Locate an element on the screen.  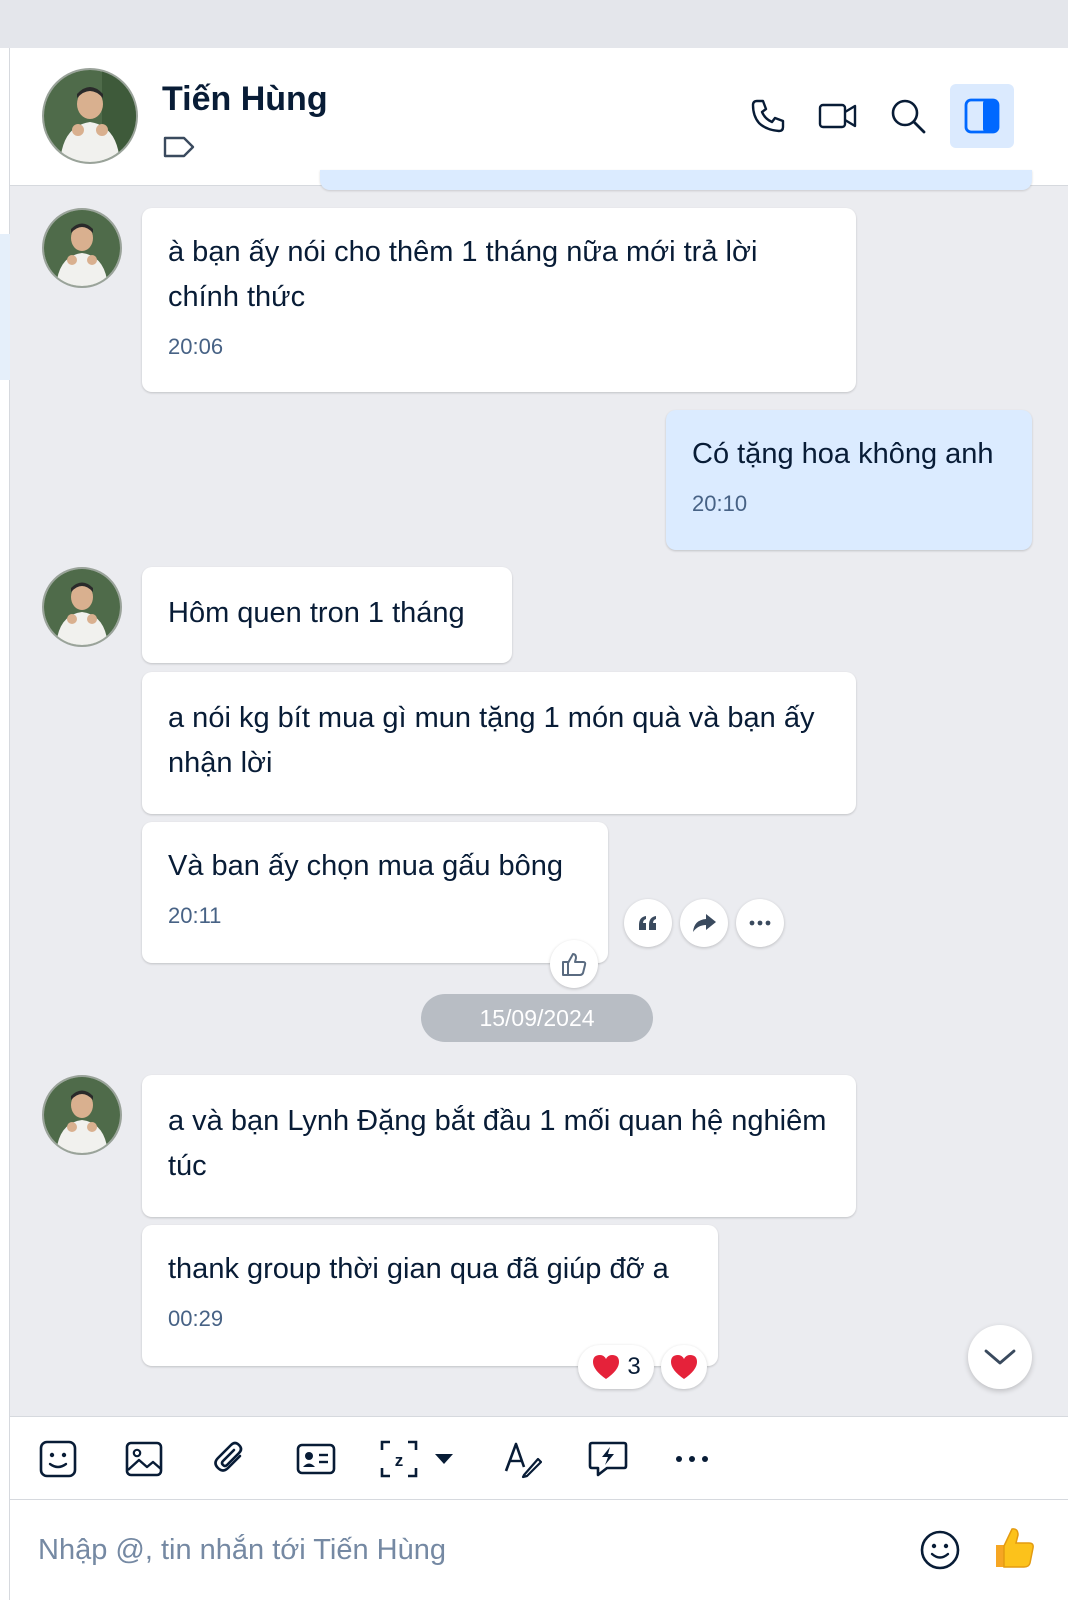
chat-header: Tiến Hùng is located at coordinates (539, 117).